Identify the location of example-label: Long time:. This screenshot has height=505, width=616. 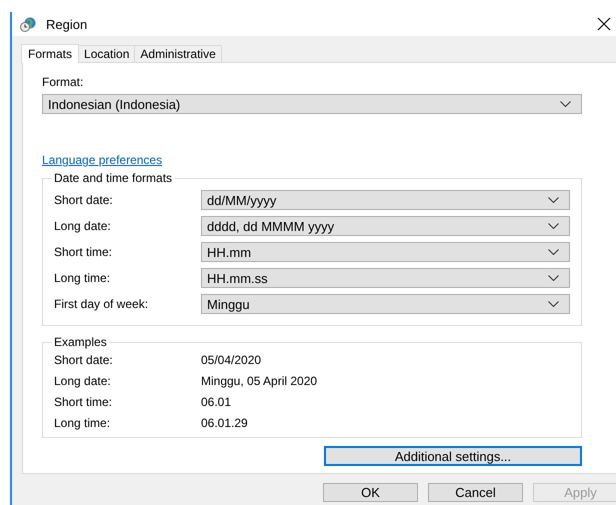
(83, 423).